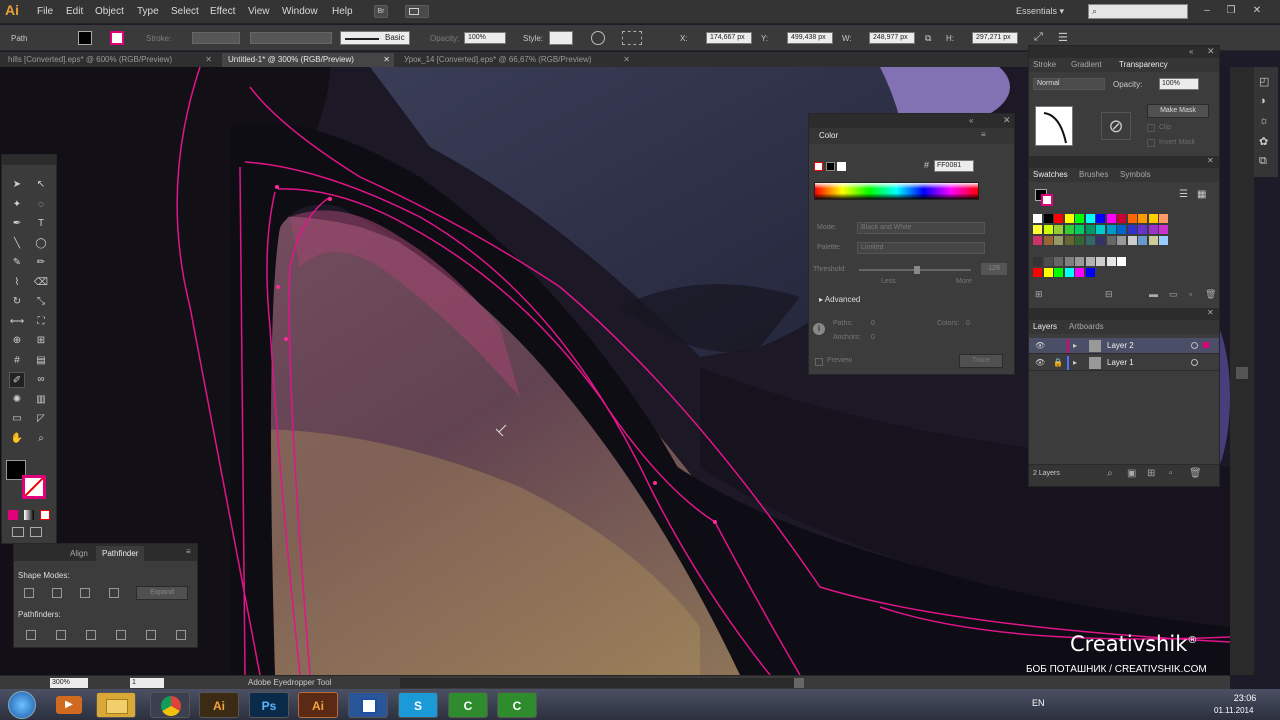  I want to click on show-kinds-icon: ⊟, so click(1109, 294).